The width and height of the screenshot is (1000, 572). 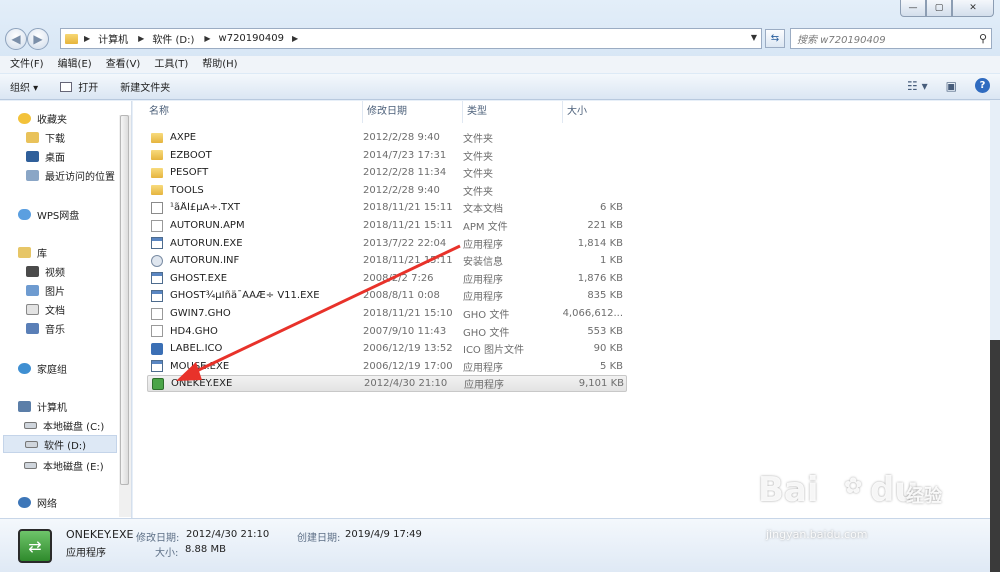 What do you see at coordinates (145, 86) in the screenshot?
I see `new-folder-button: 新建文件夹` at bounding box center [145, 86].